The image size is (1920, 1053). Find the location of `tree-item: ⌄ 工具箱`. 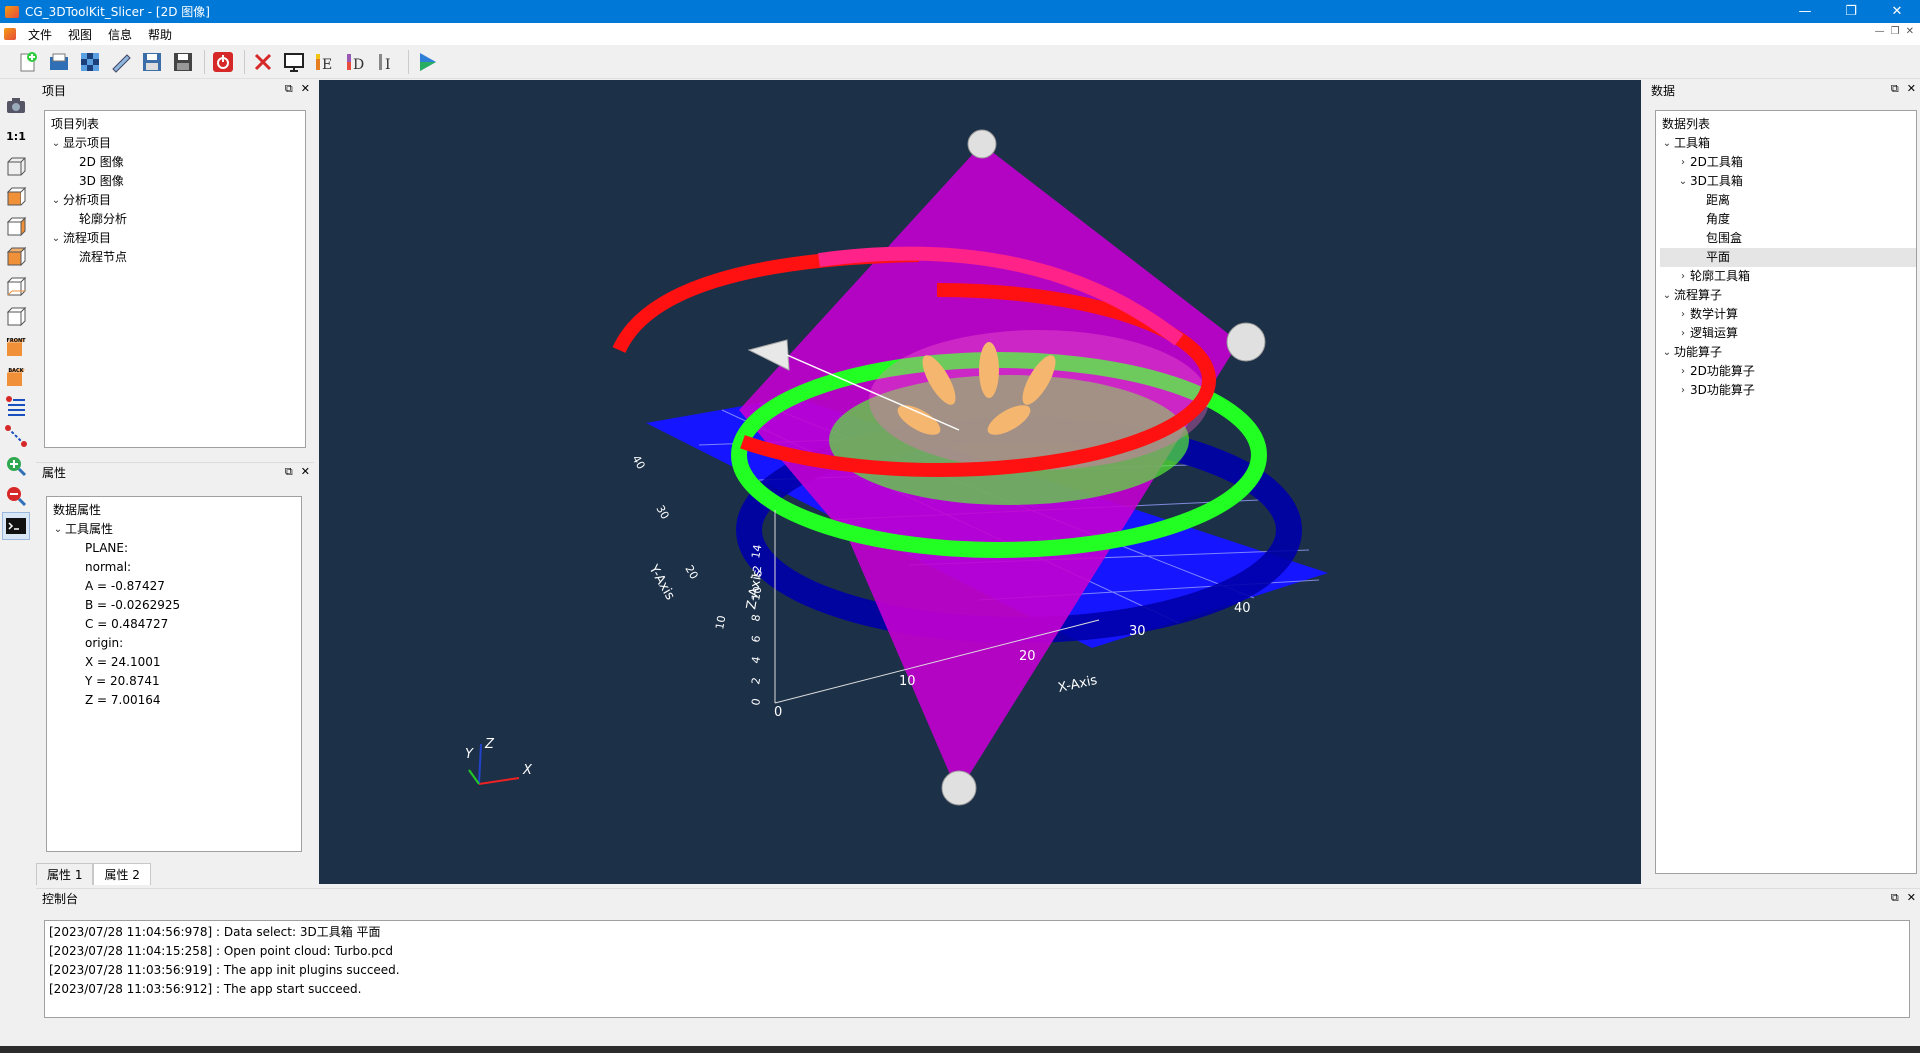

tree-item: ⌄ 工具箱 is located at coordinates (1788, 143).